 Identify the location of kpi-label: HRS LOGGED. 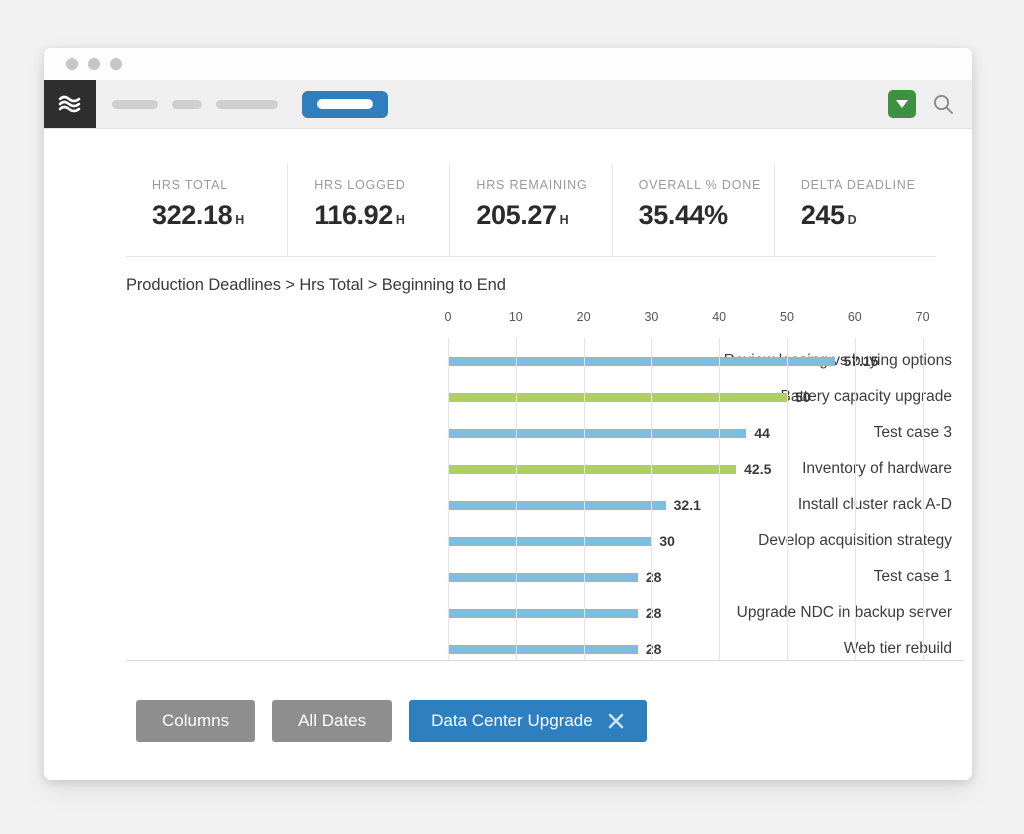
(360, 185).